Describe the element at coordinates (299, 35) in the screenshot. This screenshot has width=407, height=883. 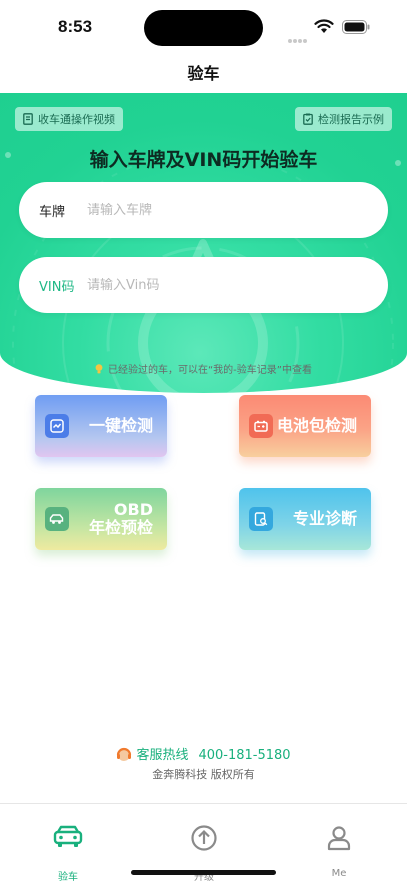
I see `signal-icon` at that location.